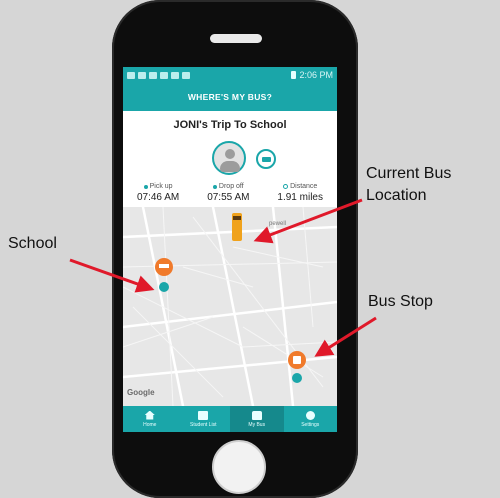 The height and width of the screenshot is (498, 500). What do you see at coordinates (308, 221) in the screenshot?
I see `arrow-to-bus` at bounding box center [308, 221].